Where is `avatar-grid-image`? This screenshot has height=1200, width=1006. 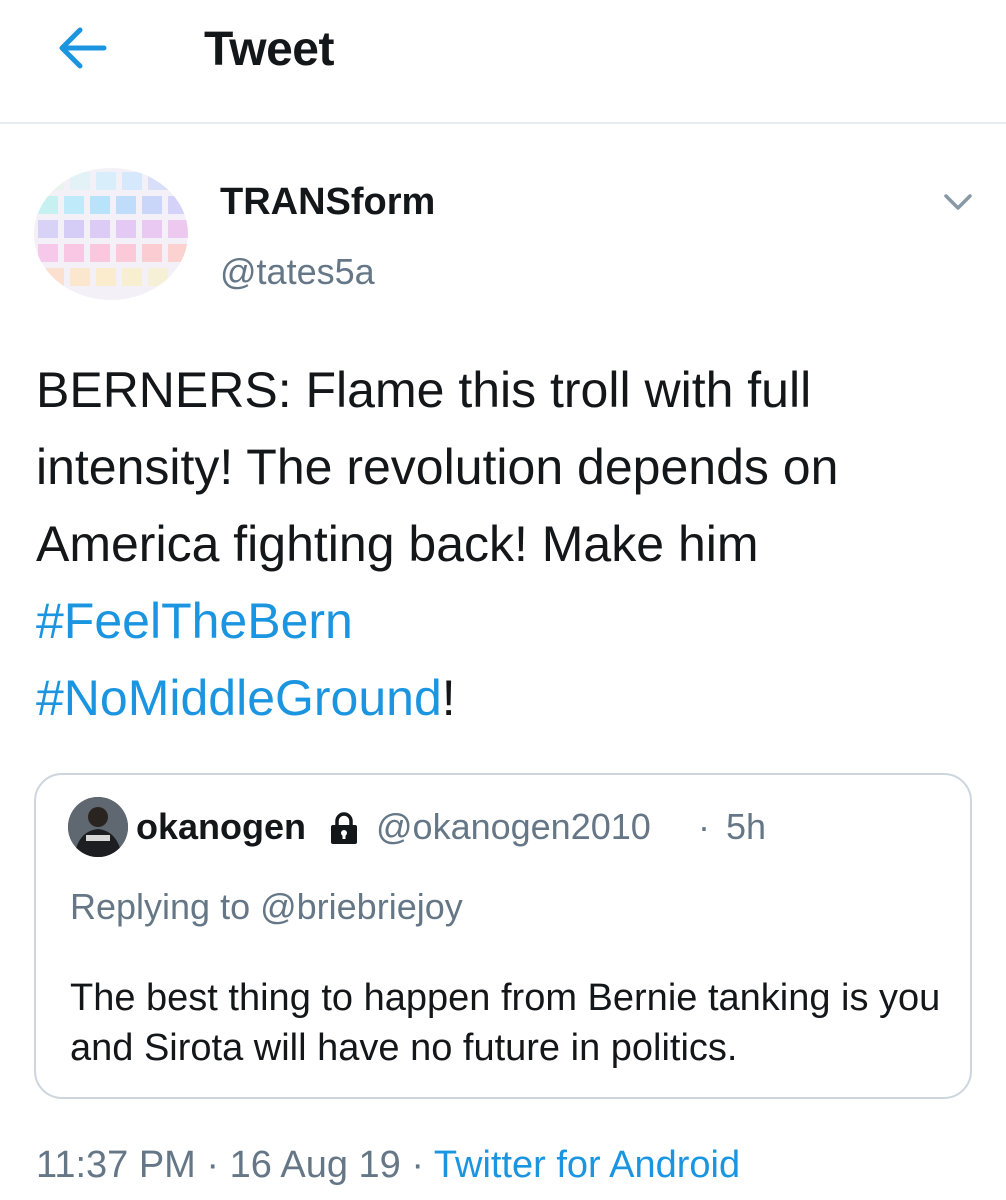
avatar-grid-image is located at coordinates (111, 234).